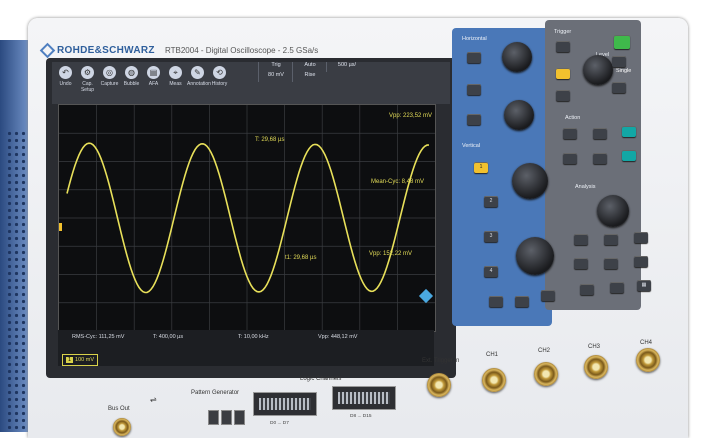 This screenshot has height=438, width=705. Describe the element at coordinates (491, 201) in the screenshot. I see `ch2-button: 2` at that location.